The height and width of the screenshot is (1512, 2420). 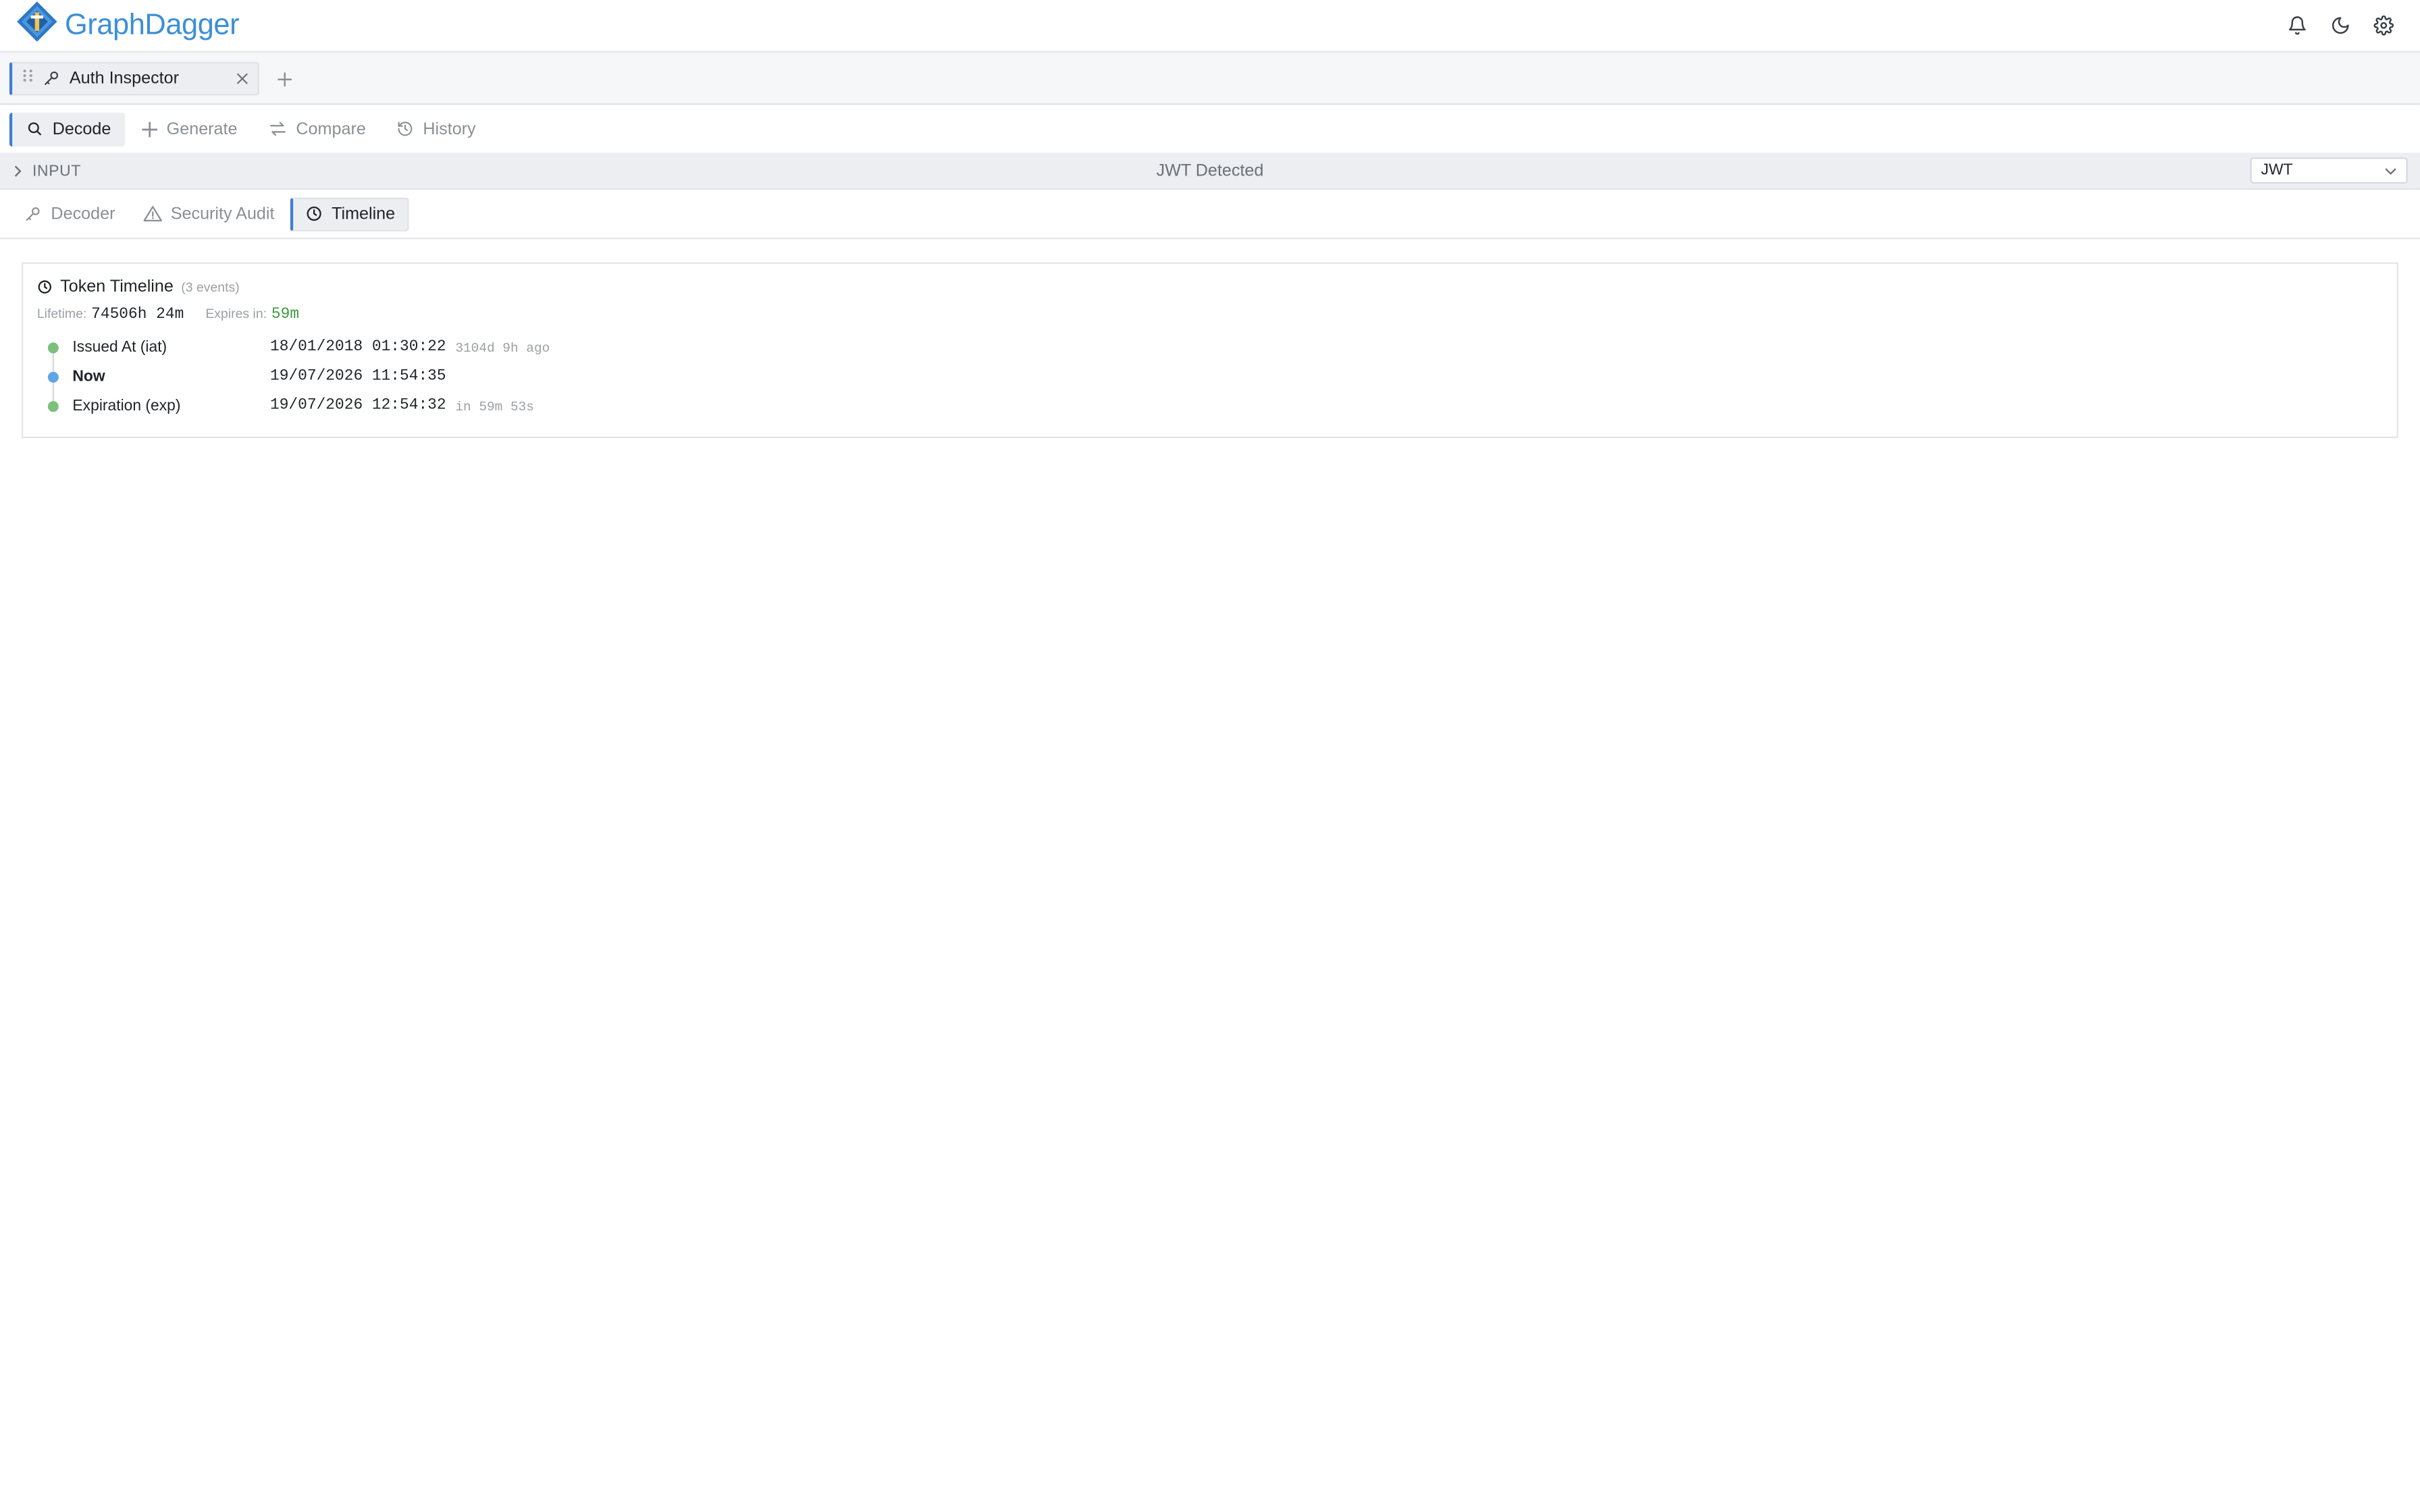 What do you see at coordinates (2339, 26) in the screenshot?
I see `moon-icon` at bounding box center [2339, 26].